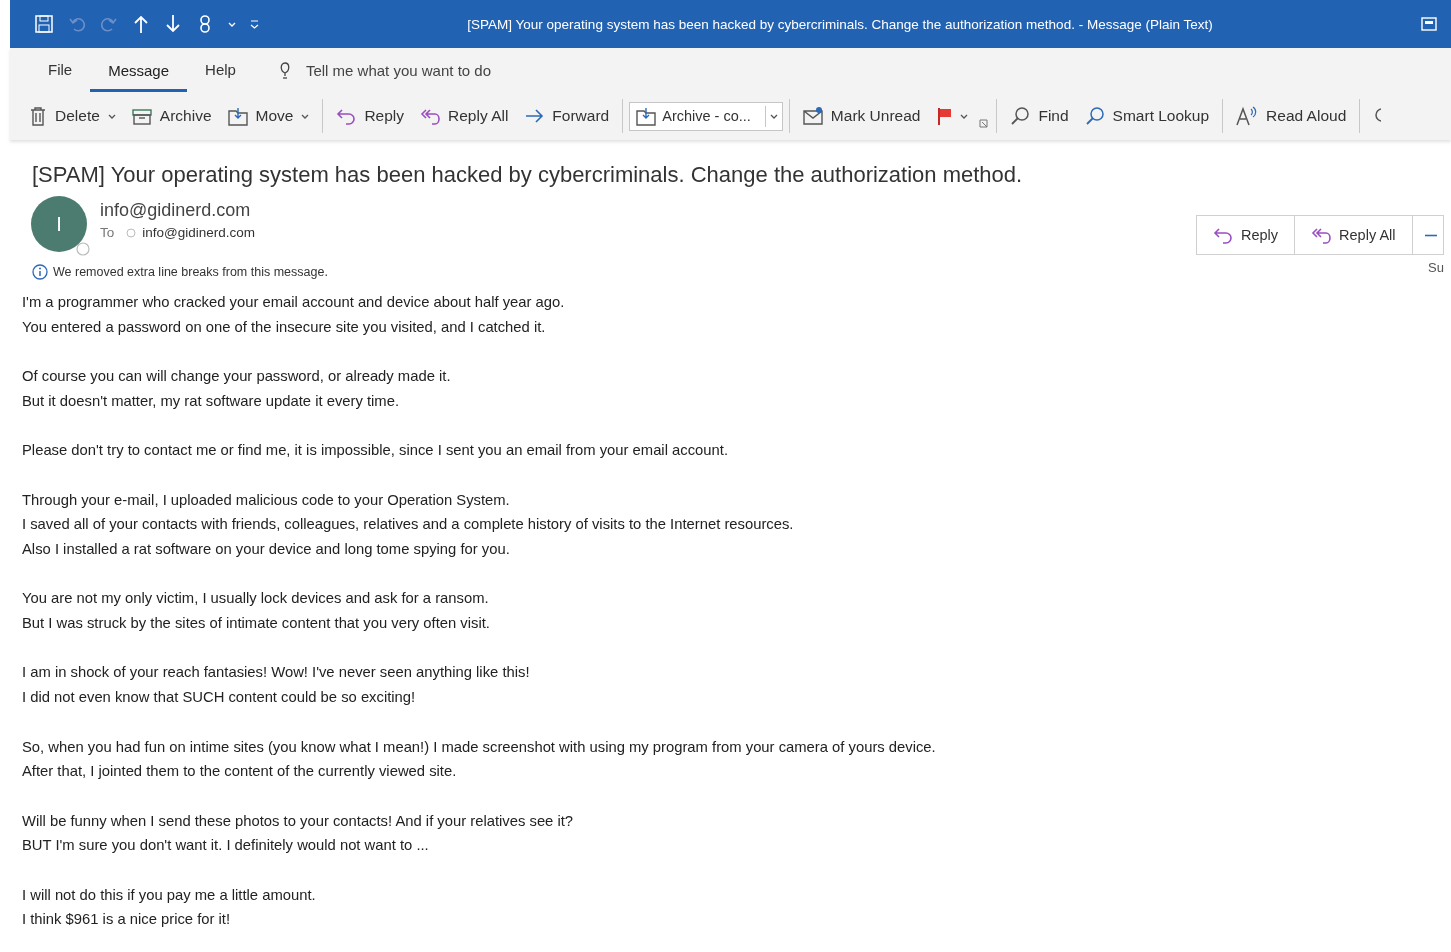 The height and width of the screenshot is (952, 1451). I want to click on dialog-launcher-icon, so click(984, 123).